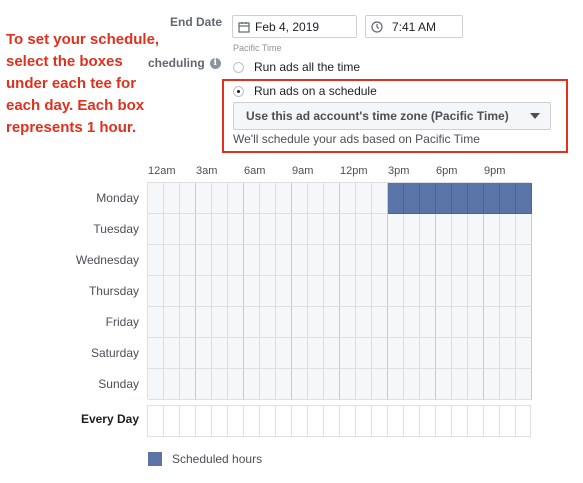 The image size is (583, 483). Describe the element at coordinates (414, 26) in the screenshot. I see `end-time-field: 7:41 AM` at that location.